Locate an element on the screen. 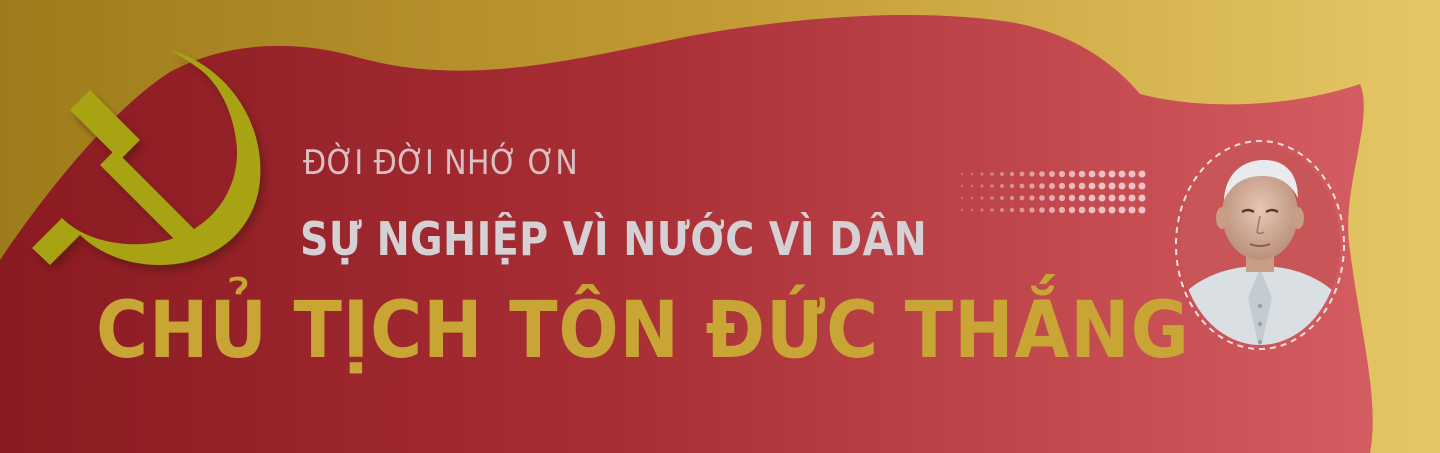 The image size is (1440, 453). portrait-frame is located at coordinates (1260, 245).